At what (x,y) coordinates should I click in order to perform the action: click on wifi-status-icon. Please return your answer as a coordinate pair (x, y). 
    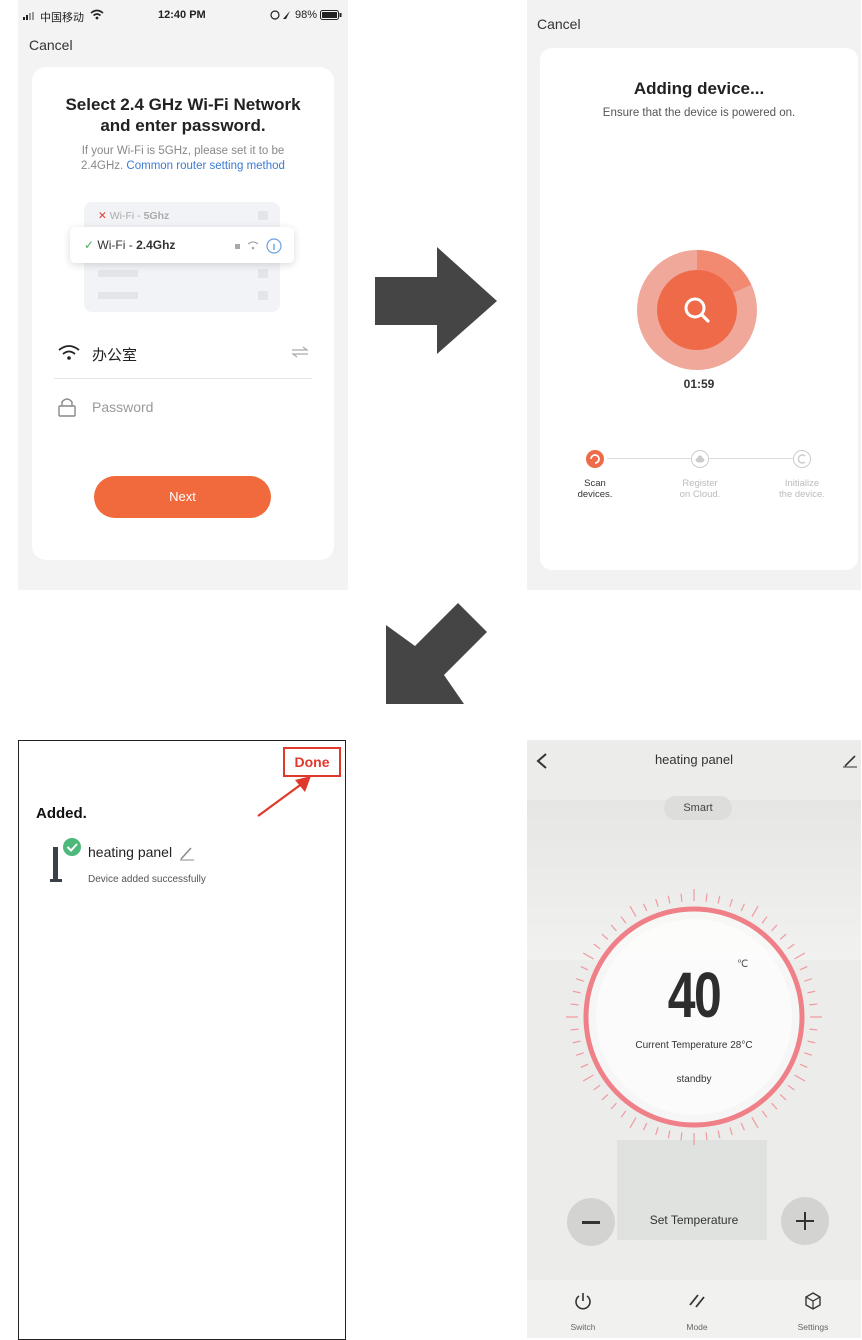
    Looking at the image, I should click on (97, 14).